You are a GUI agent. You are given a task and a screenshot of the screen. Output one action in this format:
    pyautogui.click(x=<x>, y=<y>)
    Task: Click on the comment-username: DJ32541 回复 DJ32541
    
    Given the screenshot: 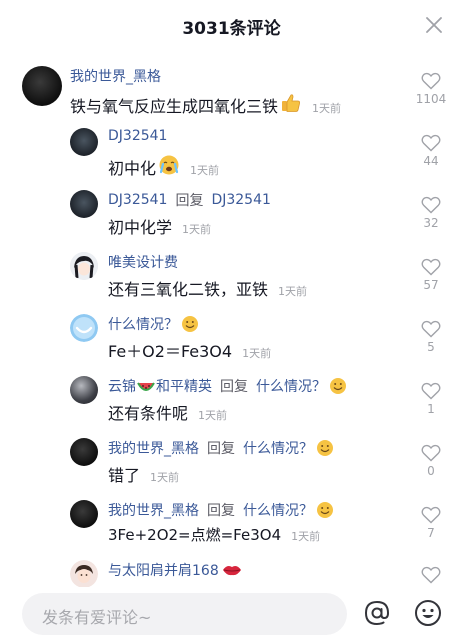 What is the action you would take?
    pyautogui.click(x=189, y=200)
    